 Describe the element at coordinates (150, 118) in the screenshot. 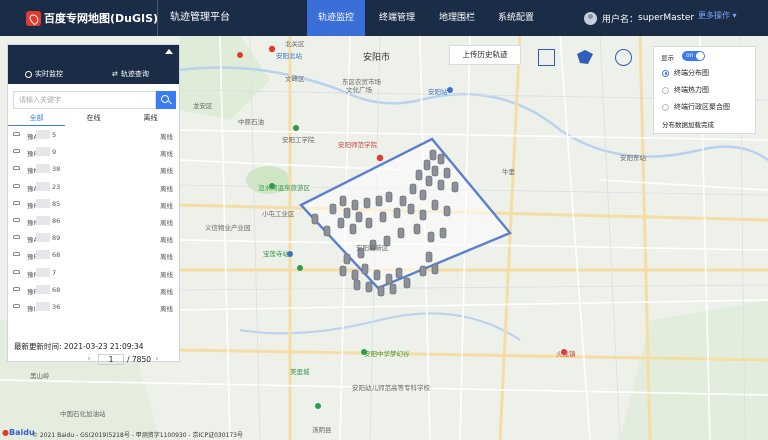

I see `filter-offline: 离线` at that location.